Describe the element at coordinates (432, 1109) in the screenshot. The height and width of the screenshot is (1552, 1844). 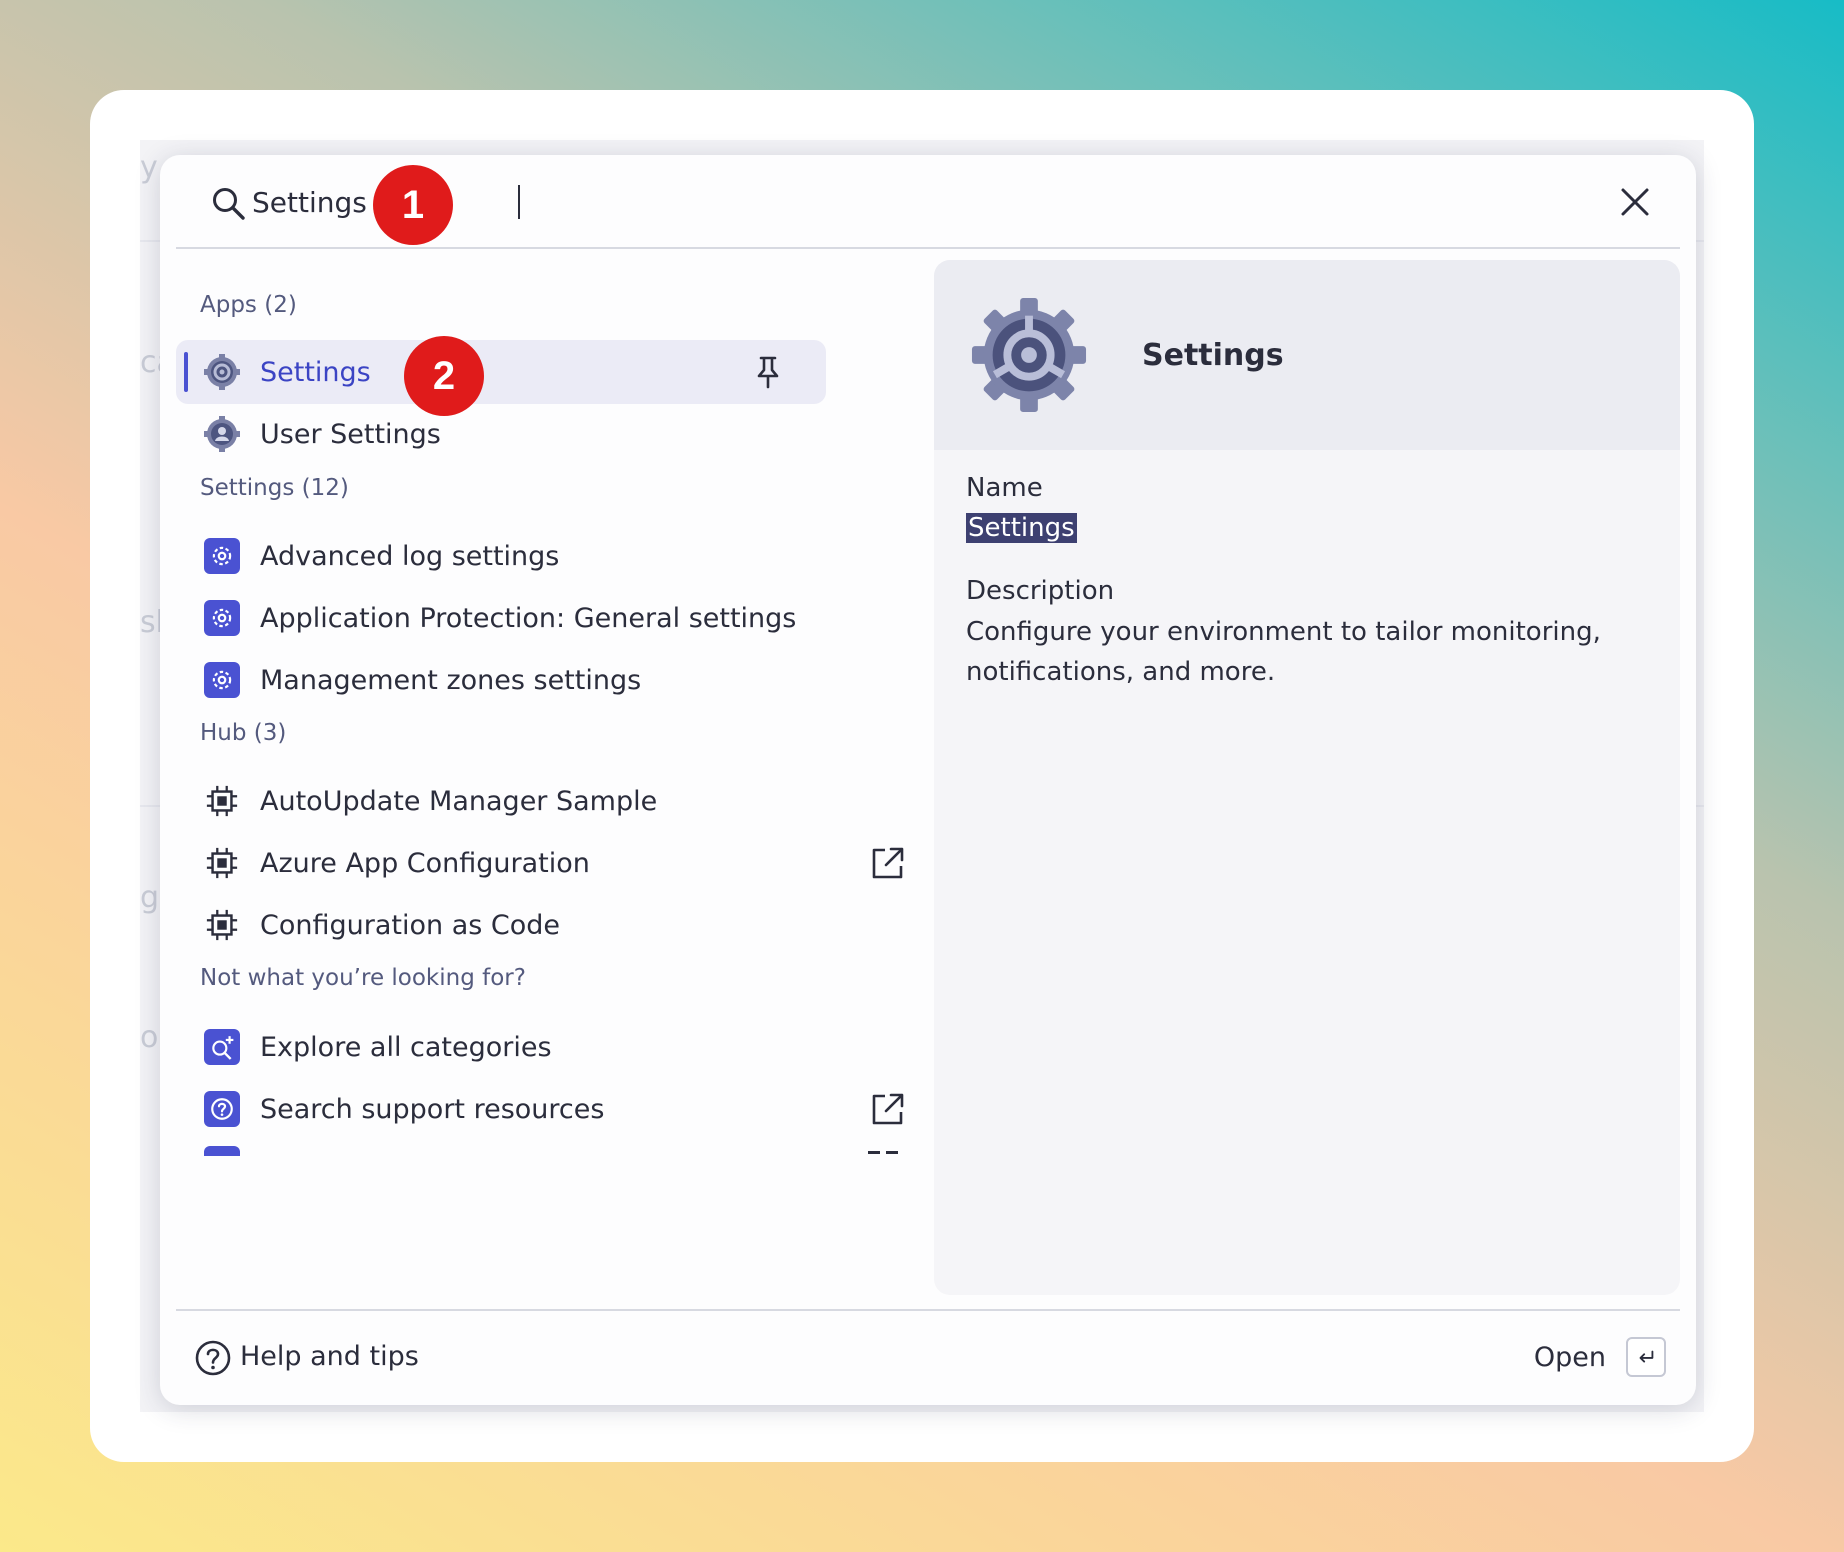
I see `result-label: Search support resources` at that location.